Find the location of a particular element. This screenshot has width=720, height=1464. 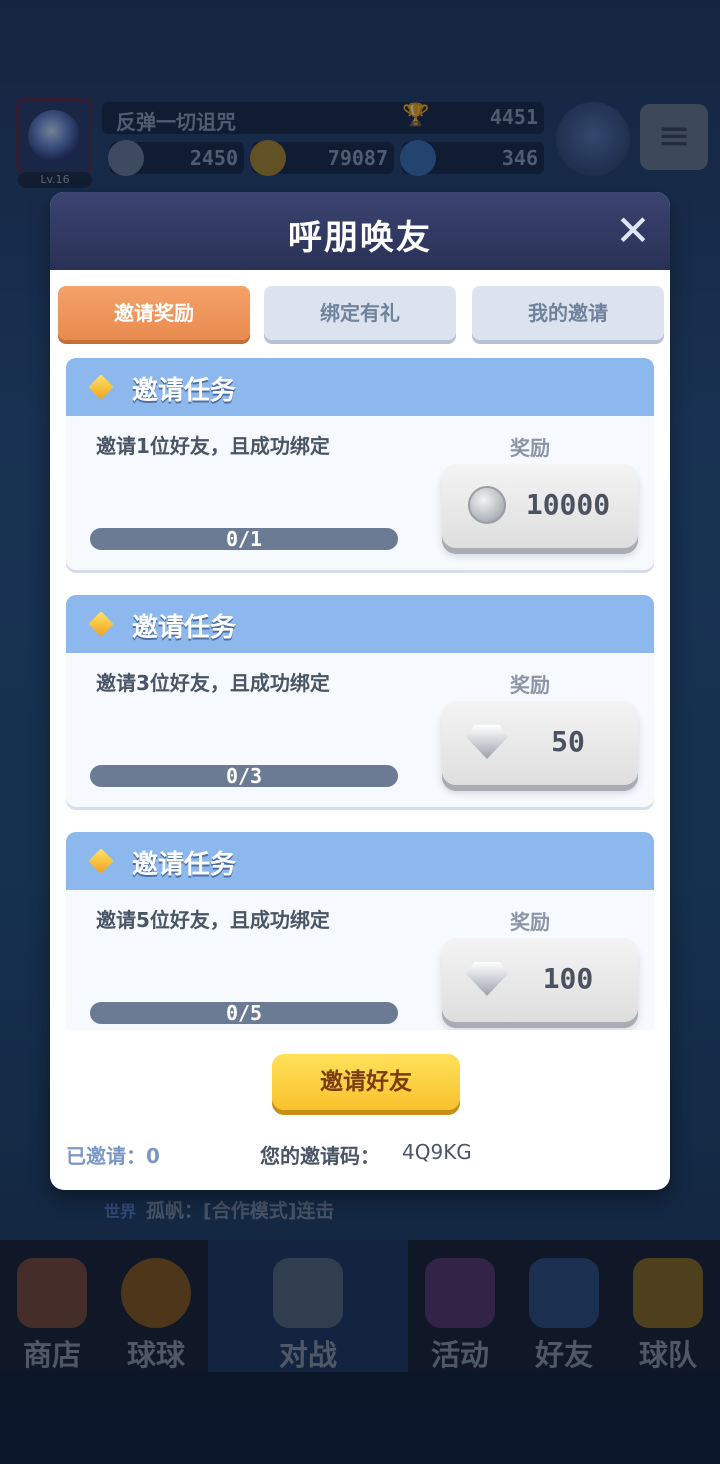

task-card: 邀请任务 邀请5位好友，且成功绑定 奖励 100 0/5 is located at coordinates (360, 931).